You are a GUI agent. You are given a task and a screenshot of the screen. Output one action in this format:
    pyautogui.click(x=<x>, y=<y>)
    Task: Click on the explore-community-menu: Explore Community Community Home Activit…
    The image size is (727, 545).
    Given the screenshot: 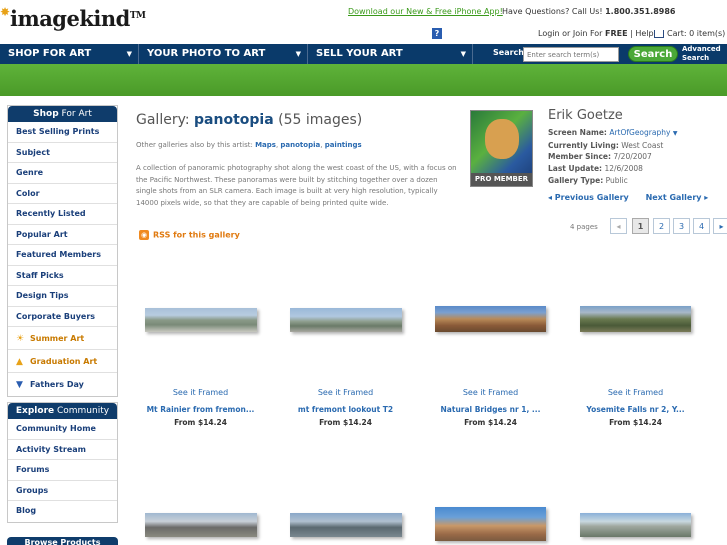 What is the action you would take?
    pyautogui.click(x=62, y=462)
    